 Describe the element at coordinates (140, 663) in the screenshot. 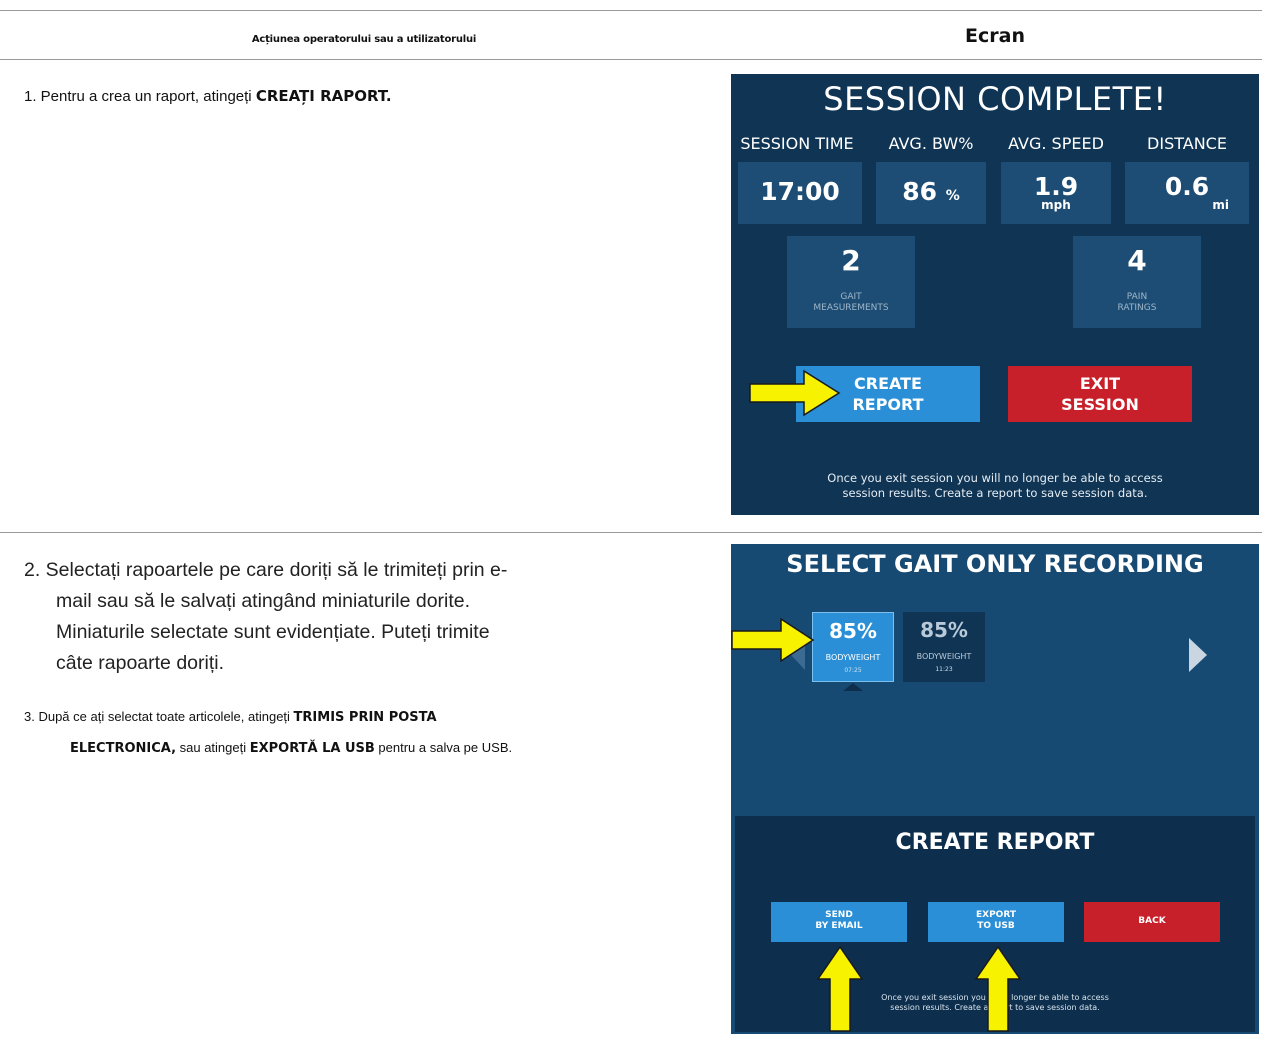

I see `step-2-line-4: câte rapoarte doriți.` at that location.